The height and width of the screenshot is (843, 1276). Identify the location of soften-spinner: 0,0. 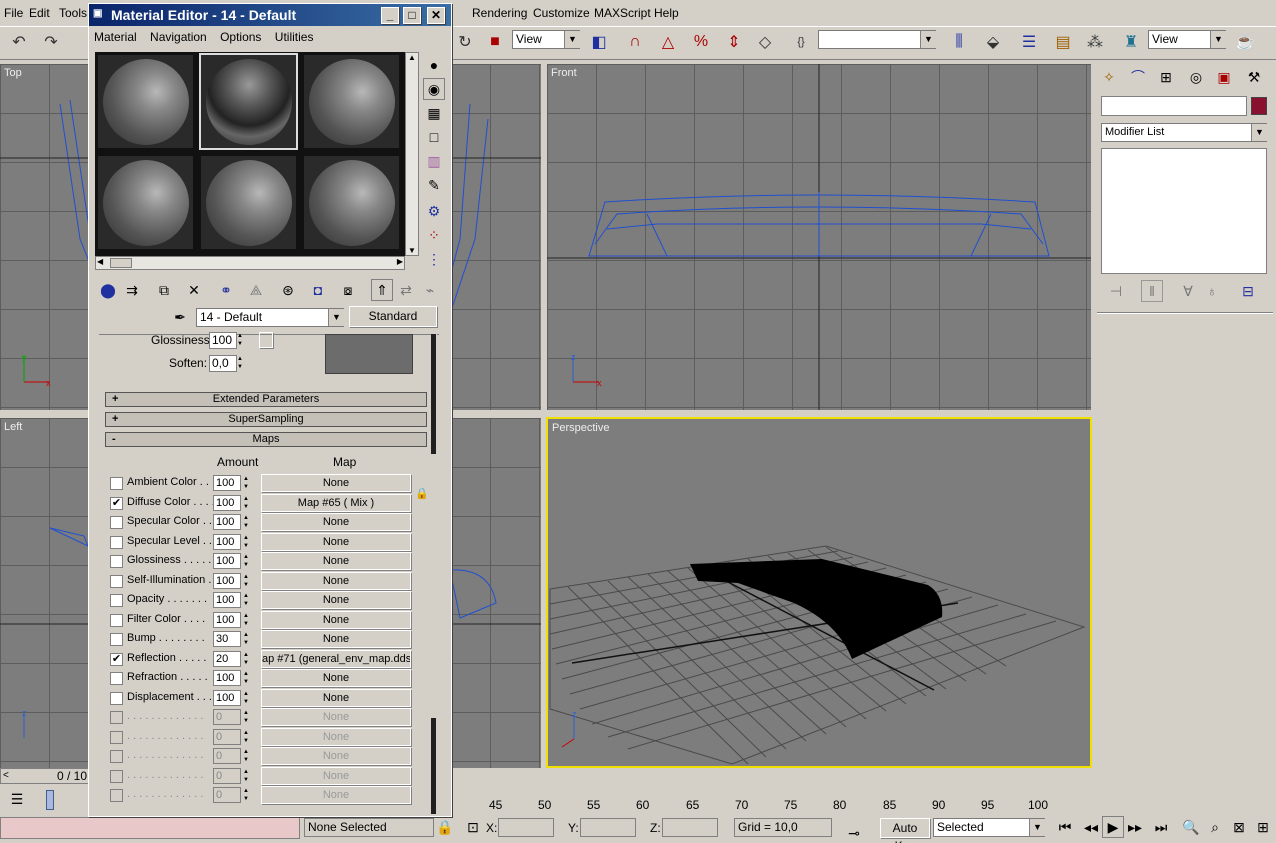
(223, 363).